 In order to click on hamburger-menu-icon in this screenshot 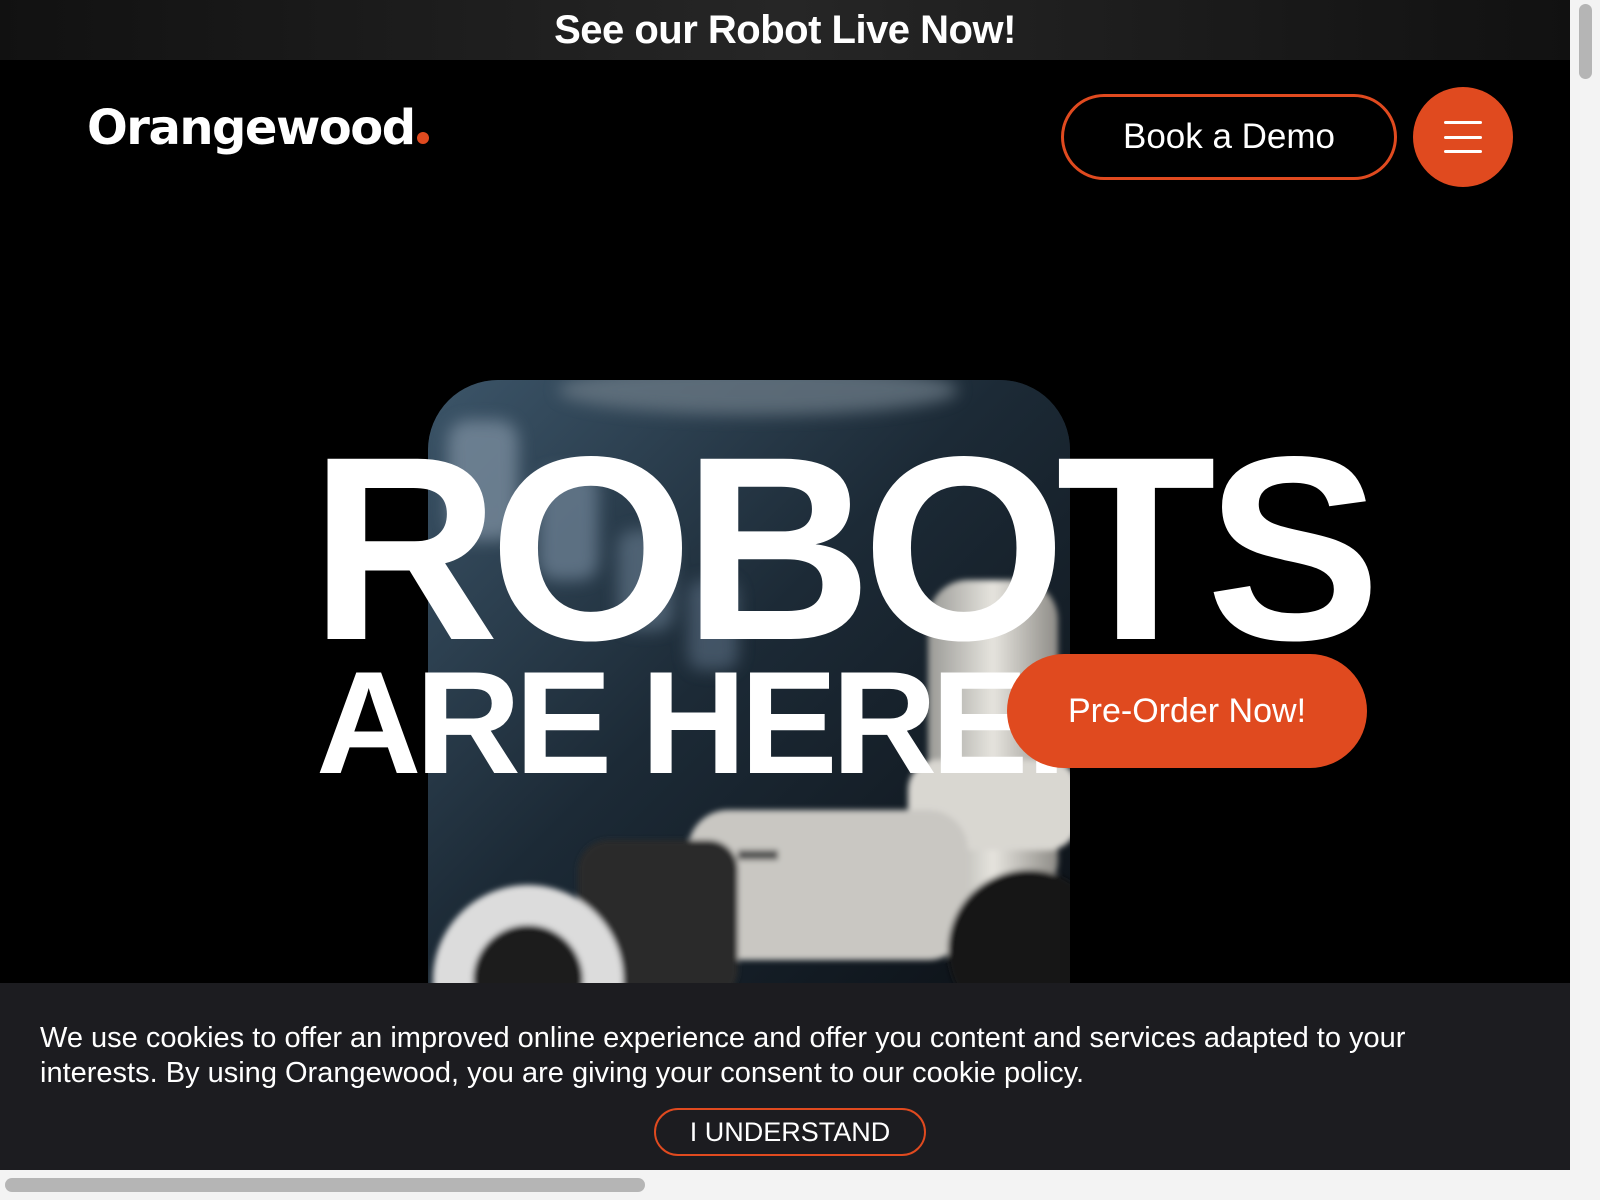, I will do `click(1463, 137)`.